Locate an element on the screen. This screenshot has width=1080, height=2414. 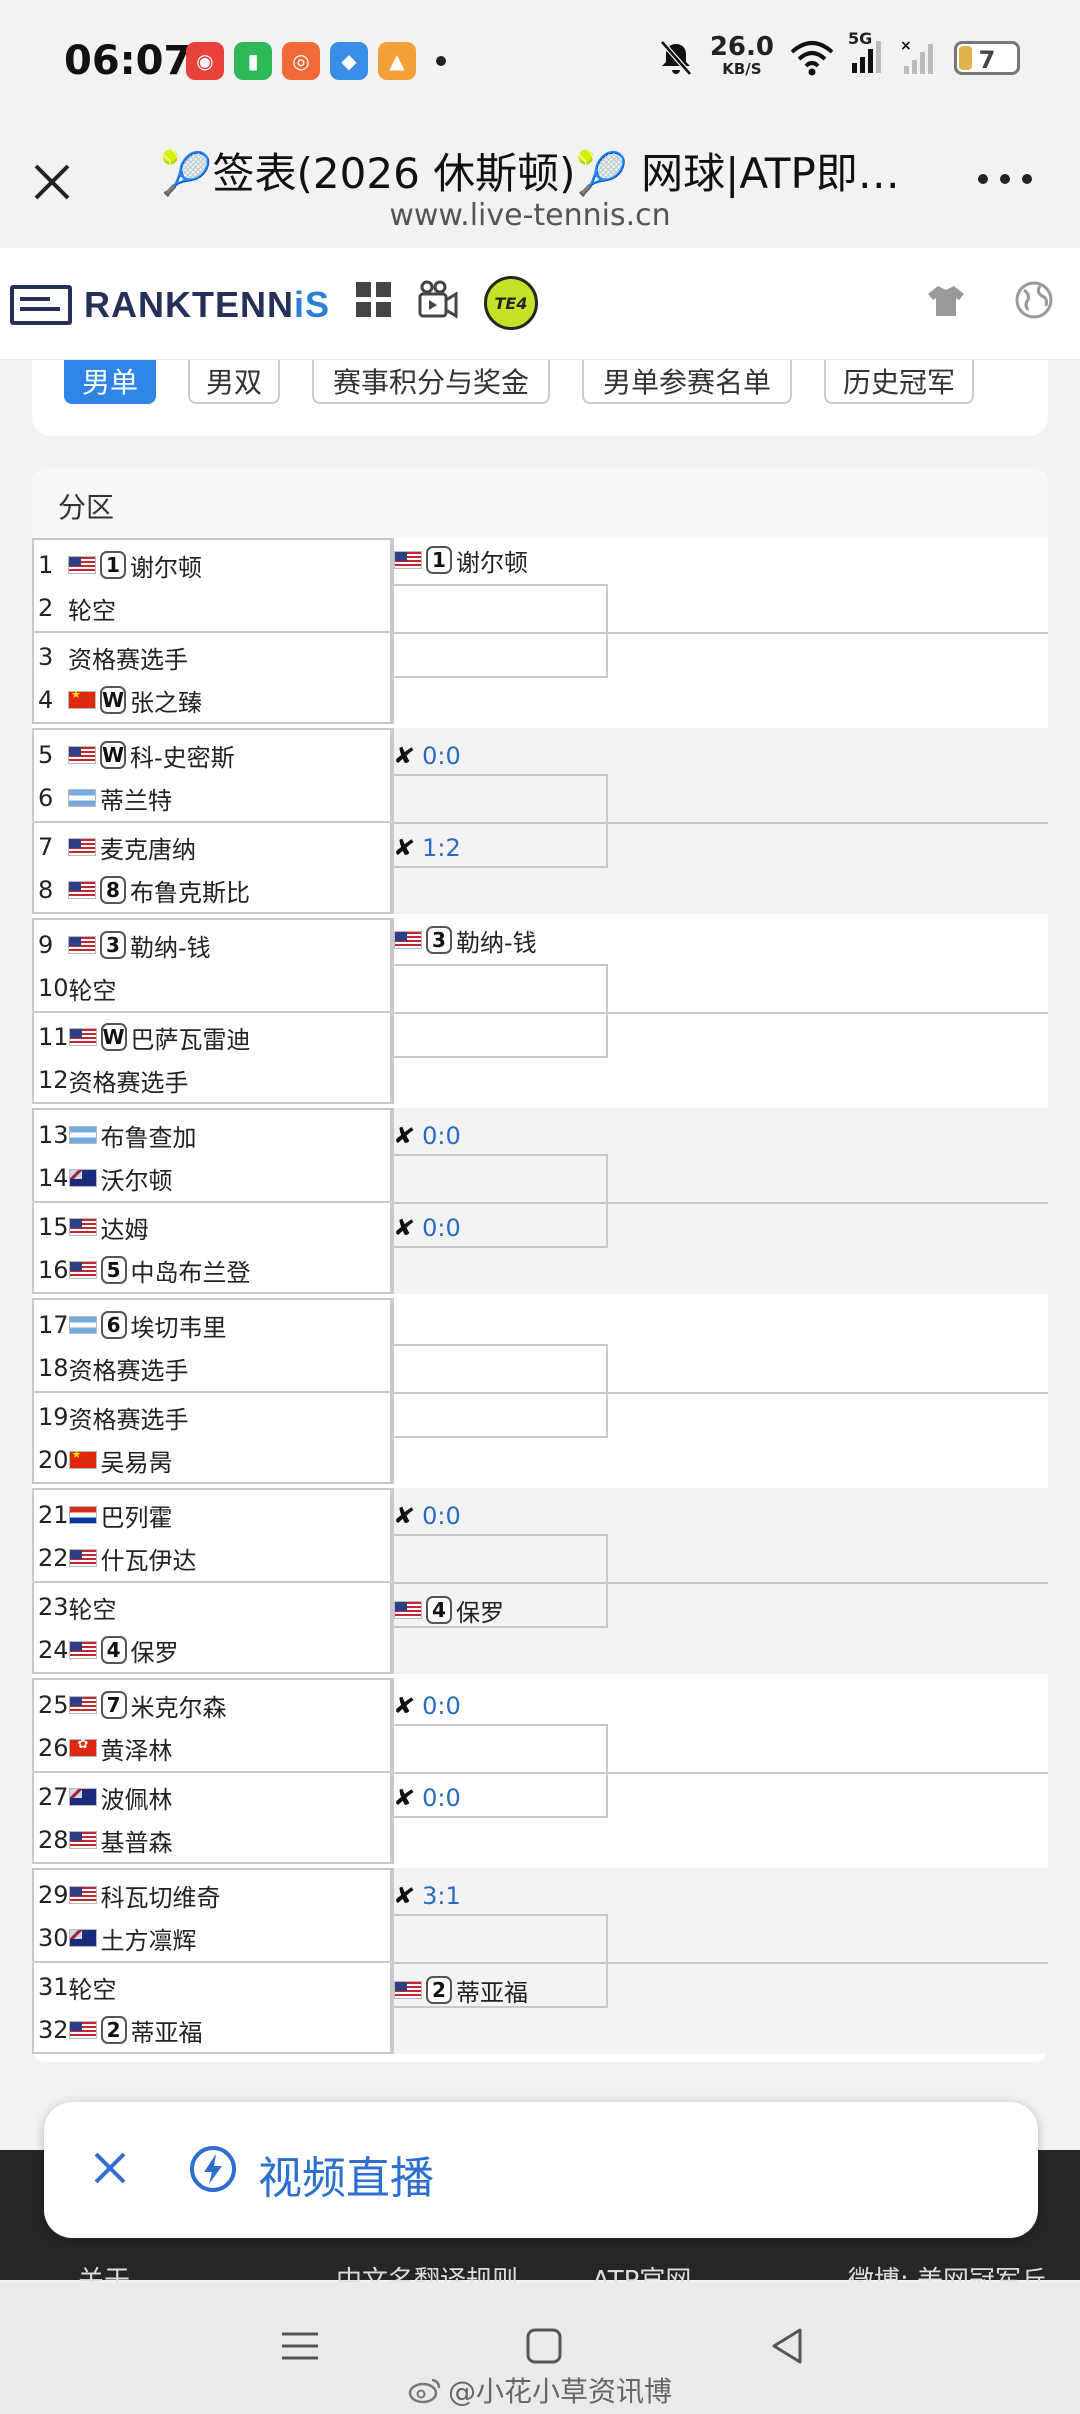
player-row: 10 轮空 is located at coordinates (214, 988).